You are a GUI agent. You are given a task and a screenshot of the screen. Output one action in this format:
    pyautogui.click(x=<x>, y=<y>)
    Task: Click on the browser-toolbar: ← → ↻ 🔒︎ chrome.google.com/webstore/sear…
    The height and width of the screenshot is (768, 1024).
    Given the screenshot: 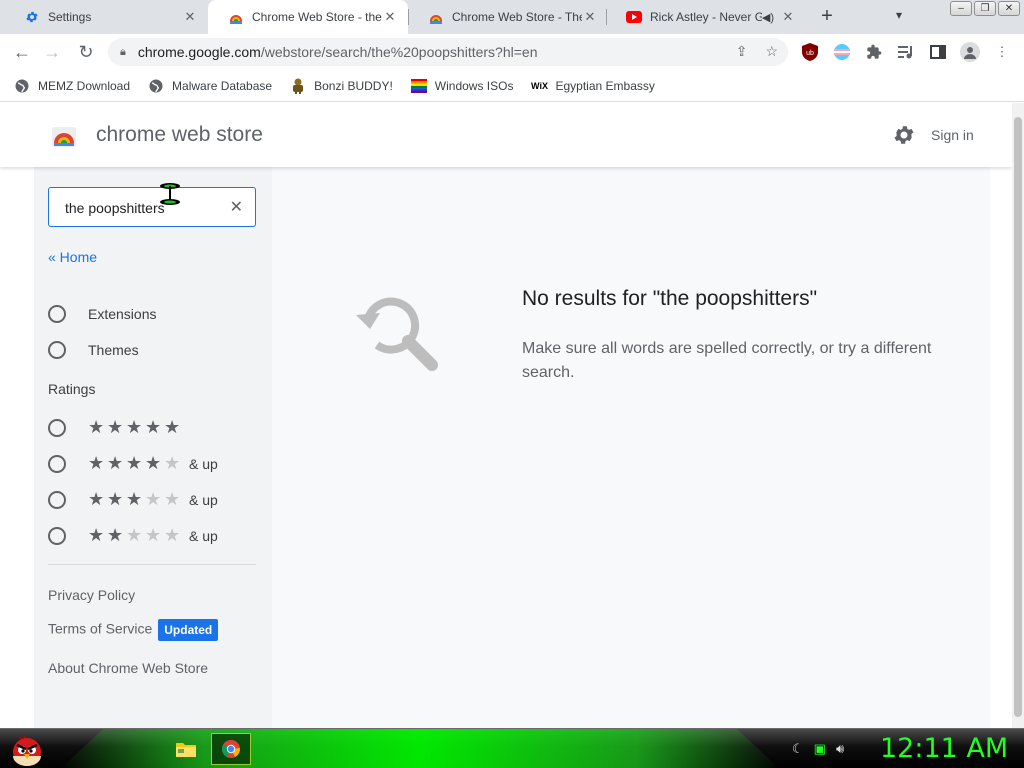 What is the action you would take?
    pyautogui.click(x=512, y=52)
    